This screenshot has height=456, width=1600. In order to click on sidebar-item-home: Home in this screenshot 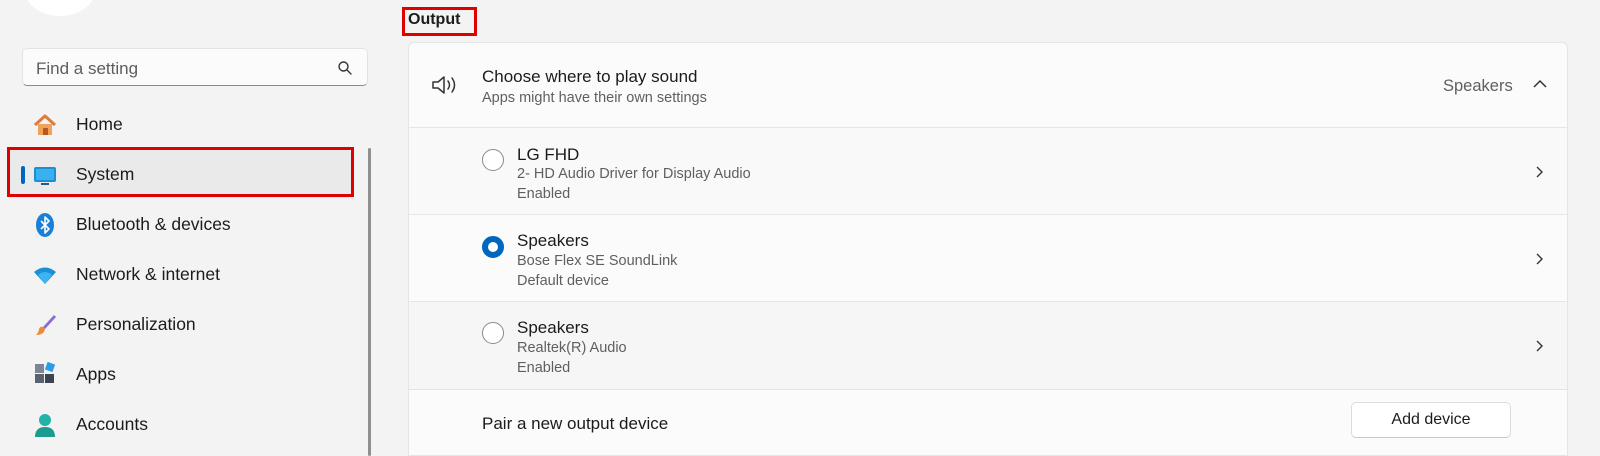, I will do `click(180, 124)`.